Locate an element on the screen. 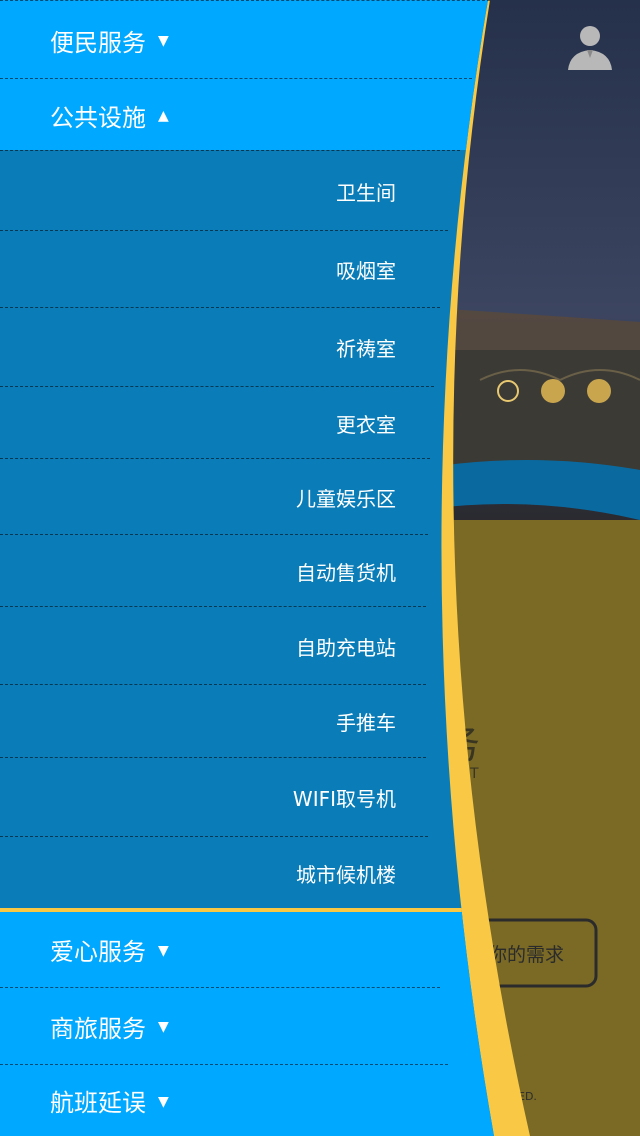  submenu-item-kids-play-area: 儿童娱乐区 is located at coordinates (320, 497).